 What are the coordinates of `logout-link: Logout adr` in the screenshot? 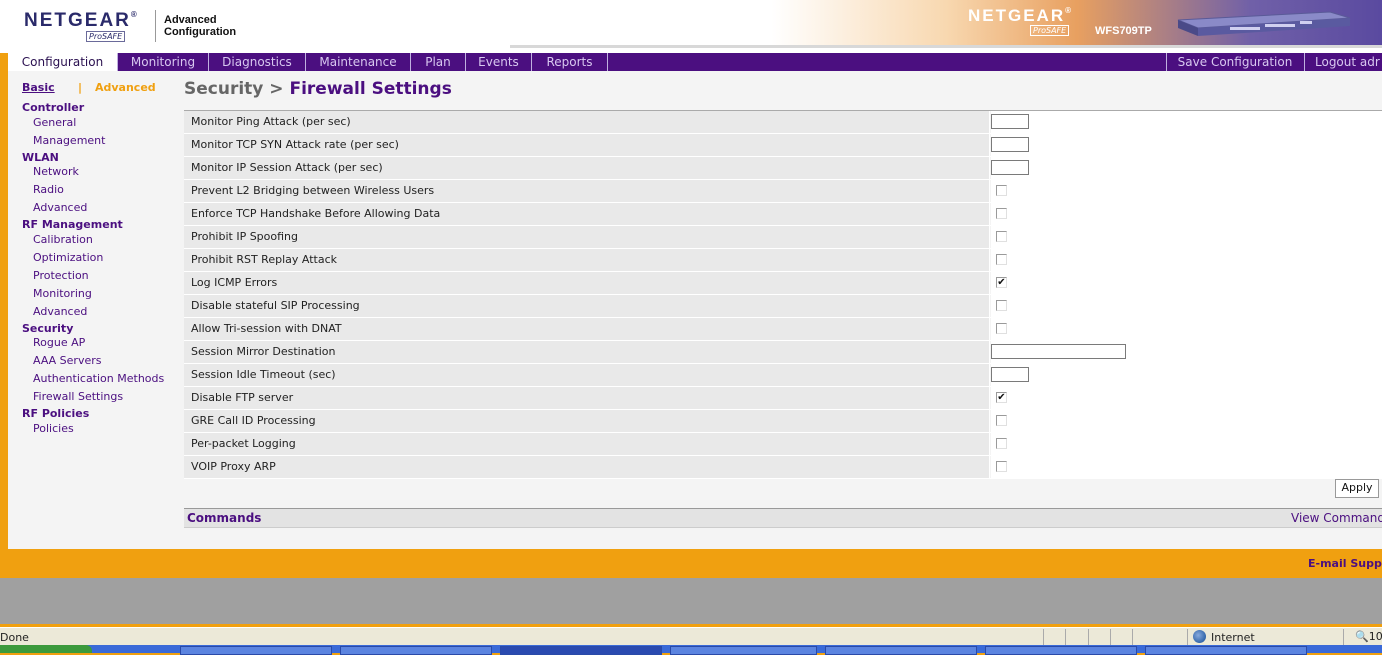 It's located at (1343, 62).